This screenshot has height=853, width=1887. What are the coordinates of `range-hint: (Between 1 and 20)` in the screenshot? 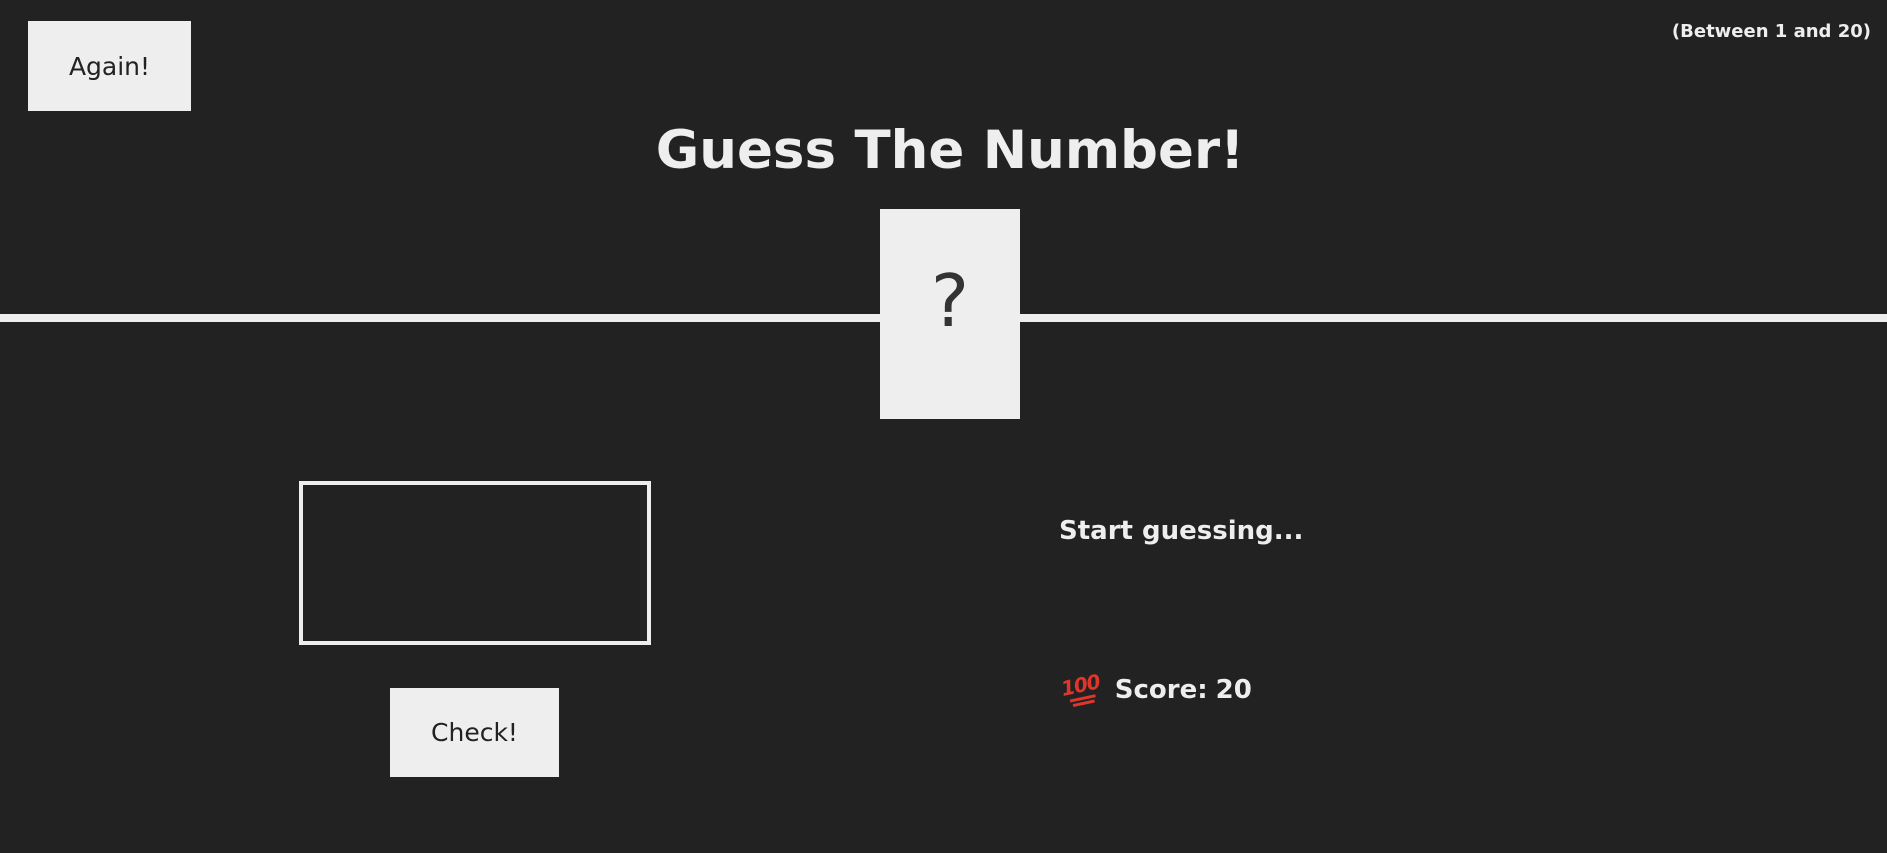 It's located at (1771, 31).